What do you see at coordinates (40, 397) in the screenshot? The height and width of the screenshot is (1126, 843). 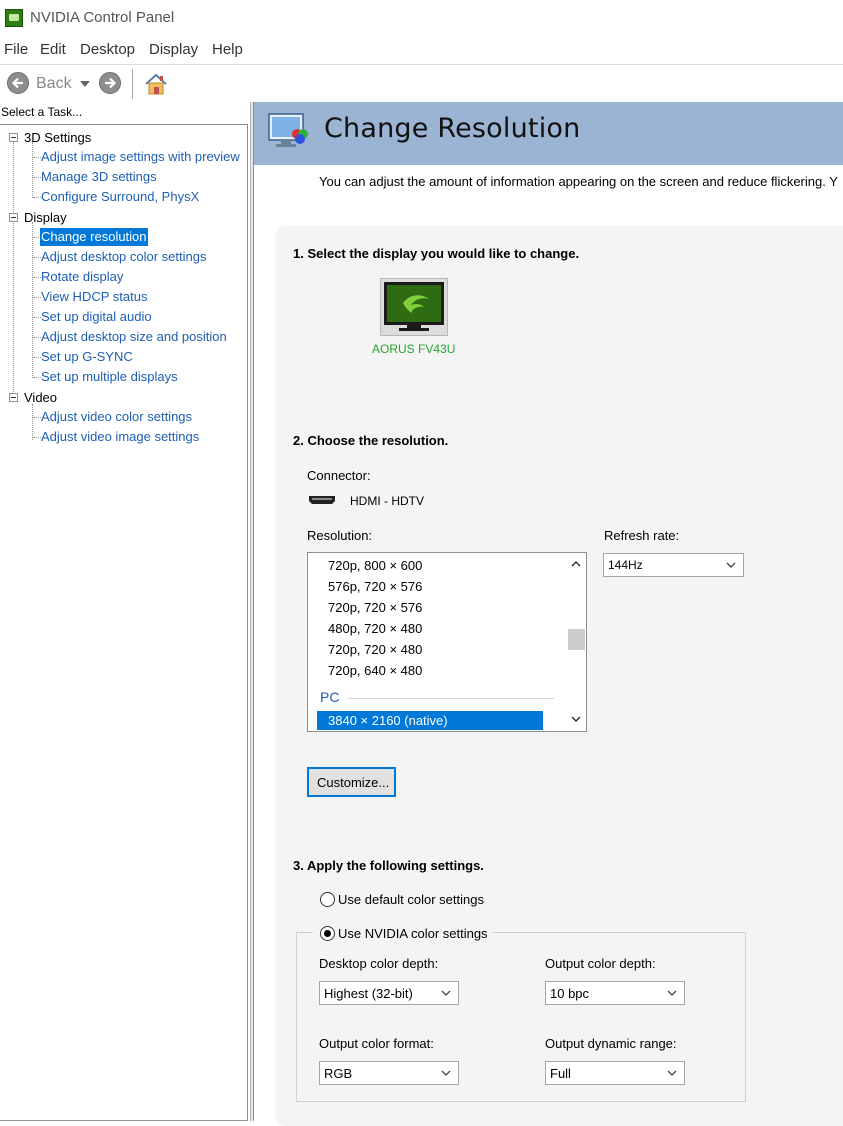 I see `tree-category-video: Video` at bounding box center [40, 397].